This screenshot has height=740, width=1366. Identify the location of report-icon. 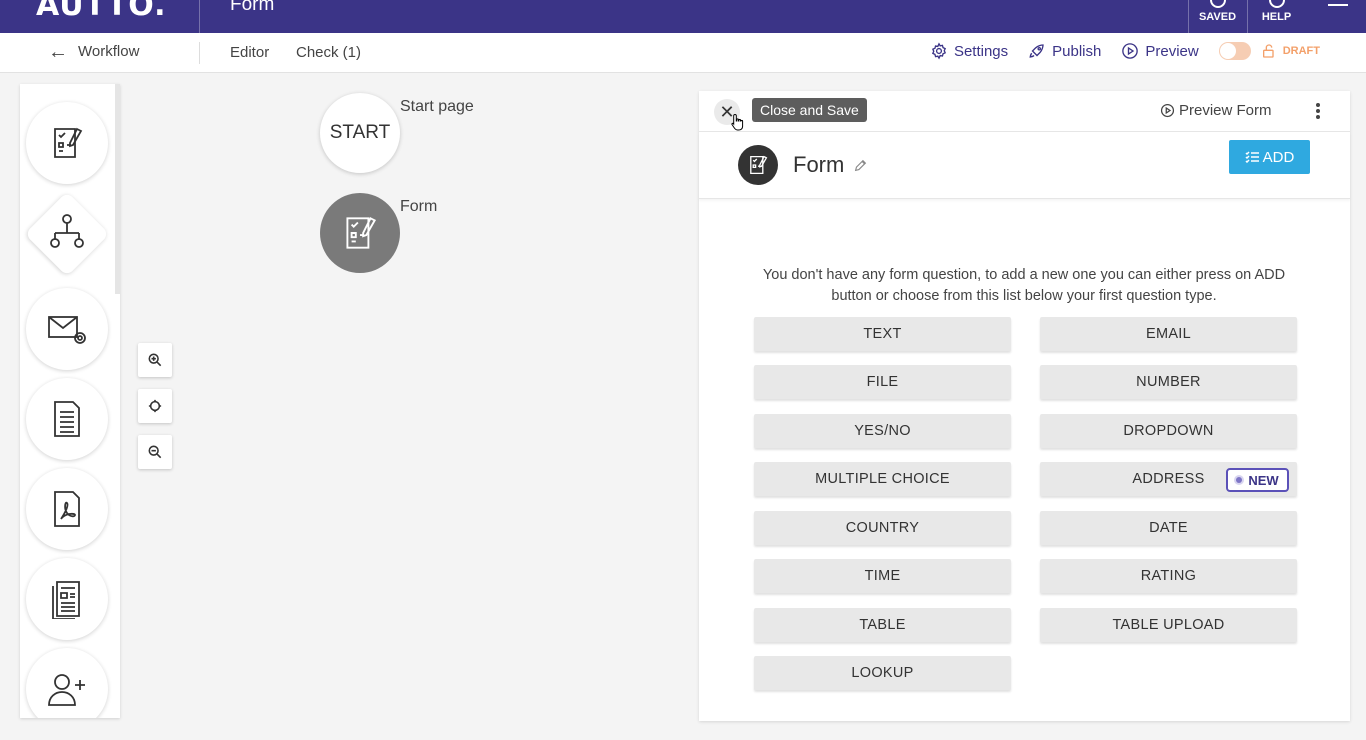
(66, 600).